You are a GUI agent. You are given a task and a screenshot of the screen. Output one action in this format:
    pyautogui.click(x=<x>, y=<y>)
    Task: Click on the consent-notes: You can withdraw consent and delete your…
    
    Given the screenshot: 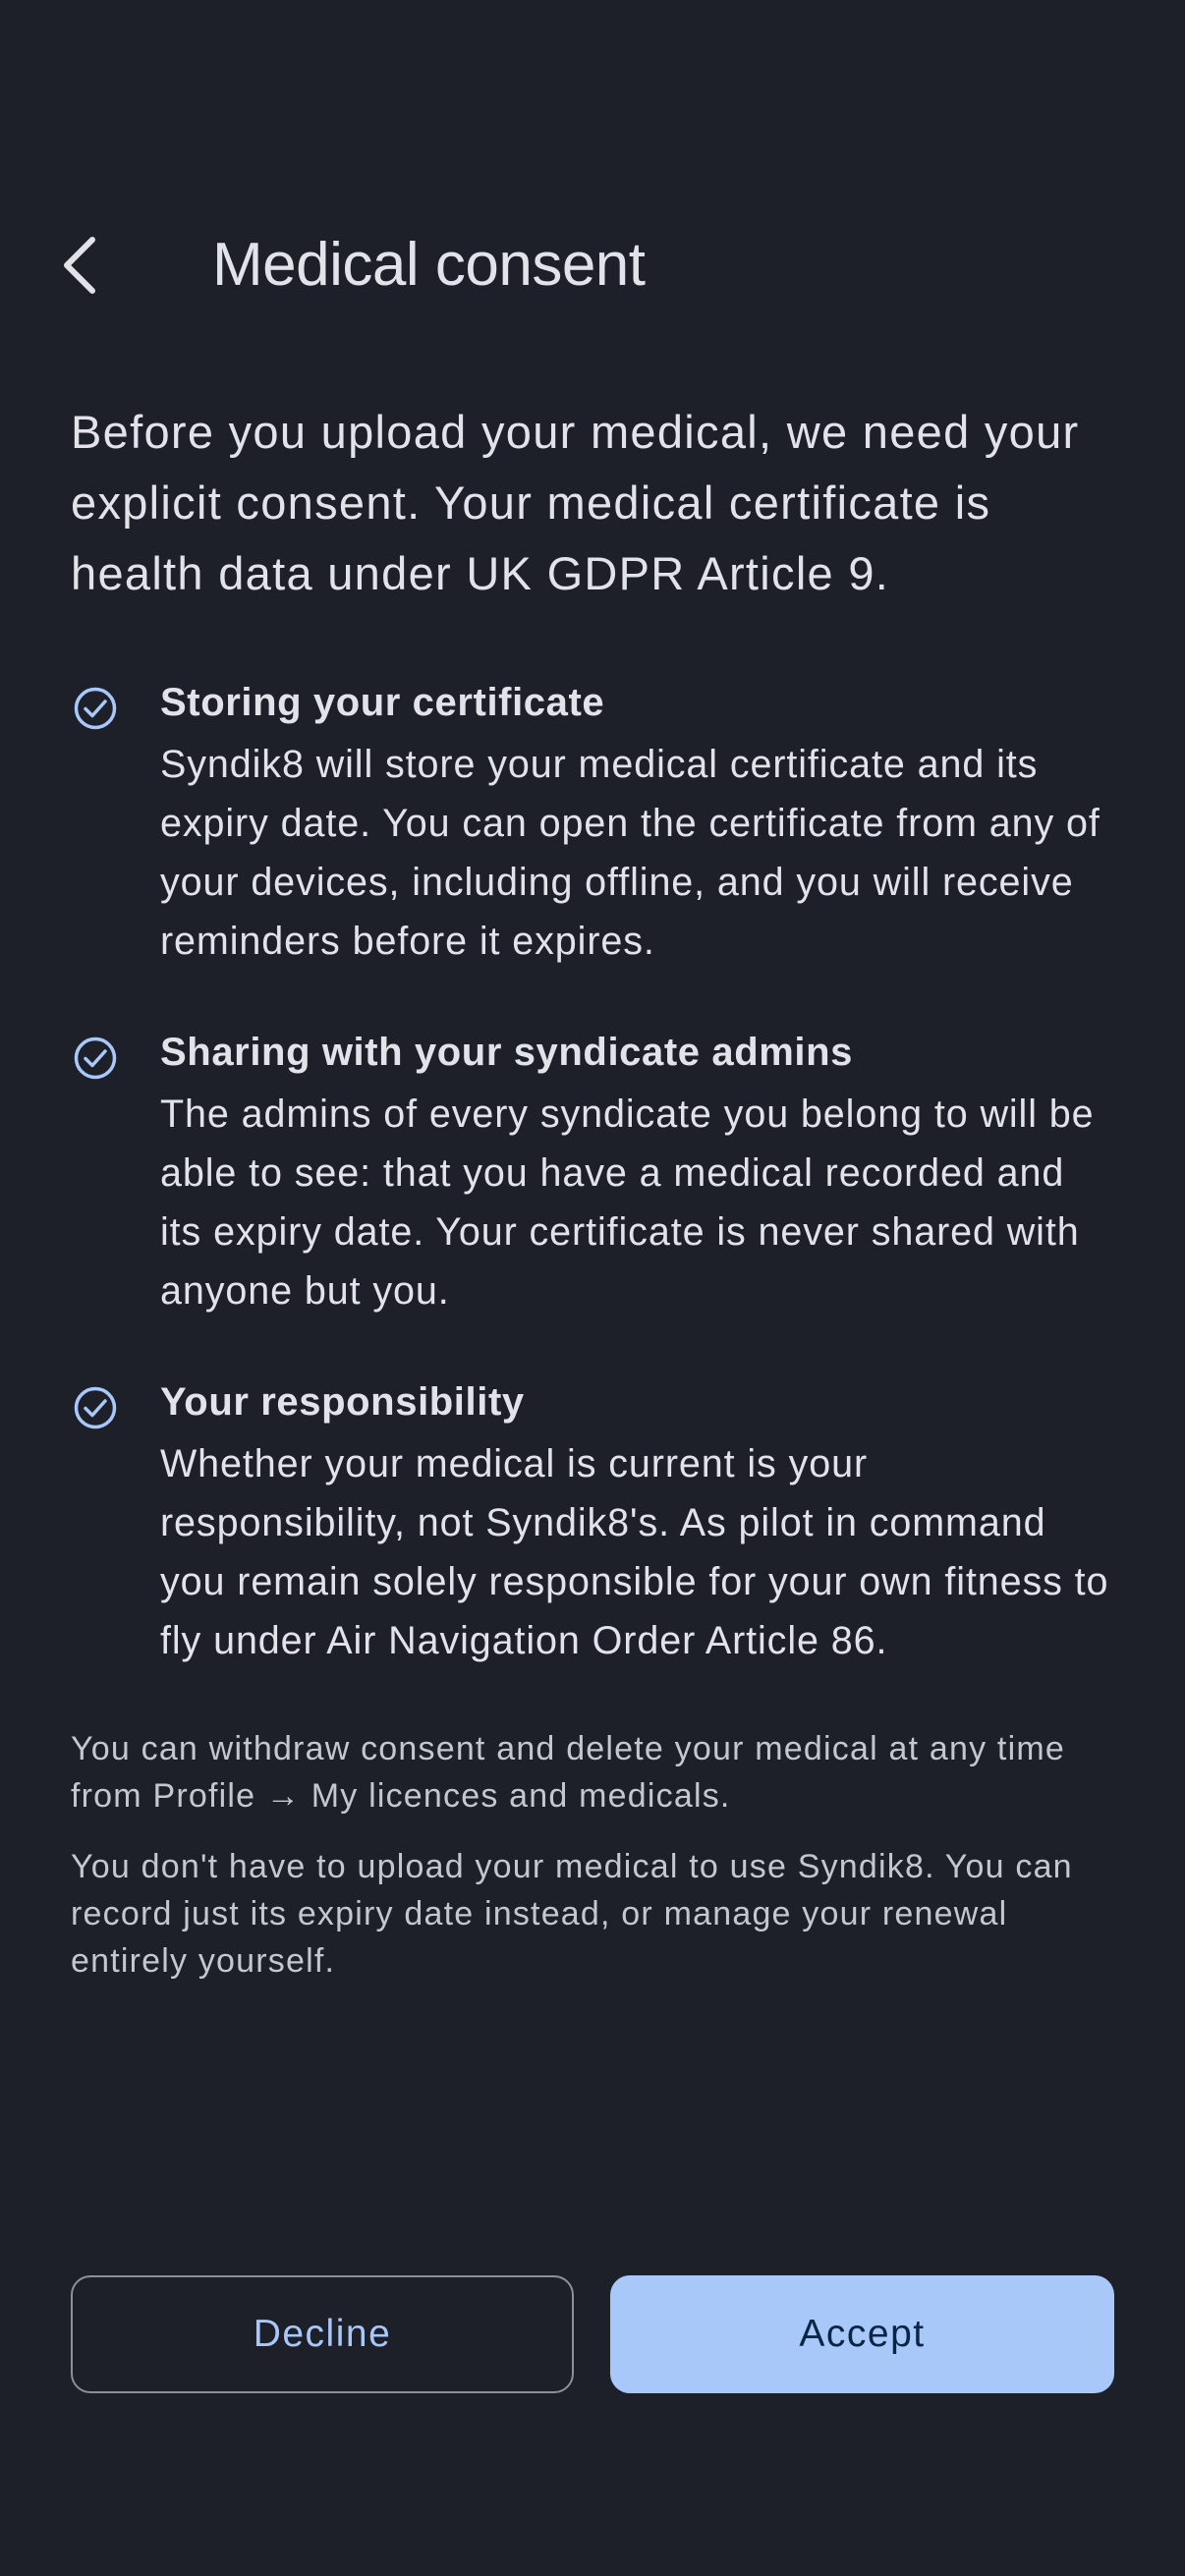 What is the action you would take?
    pyautogui.click(x=594, y=1855)
    